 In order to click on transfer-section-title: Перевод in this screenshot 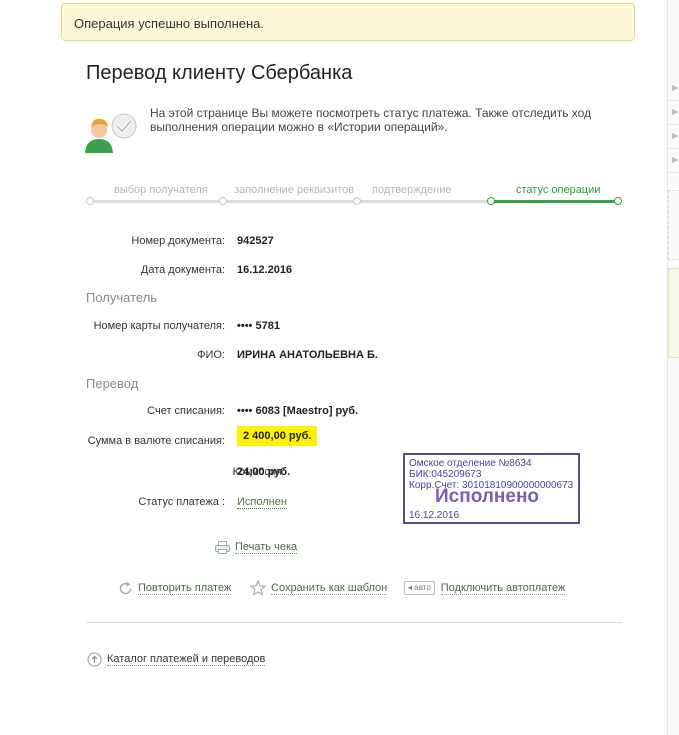, I will do `click(112, 383)`.